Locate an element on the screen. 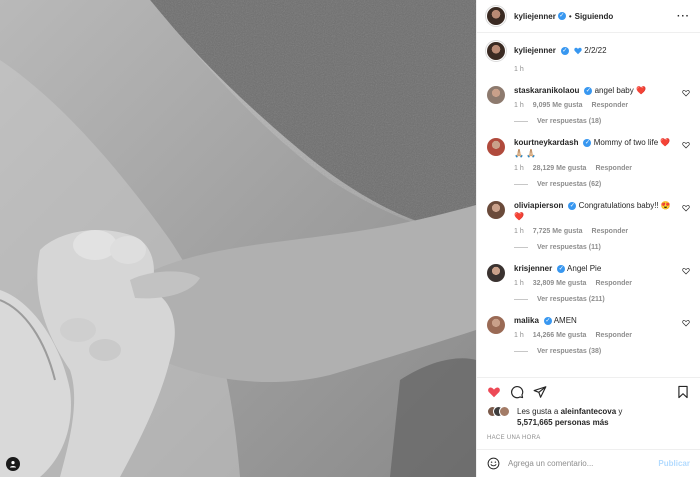 The width and height of the screenshot is (700, 477). caption-meta: 1 h is located at coordinates (602, 69).